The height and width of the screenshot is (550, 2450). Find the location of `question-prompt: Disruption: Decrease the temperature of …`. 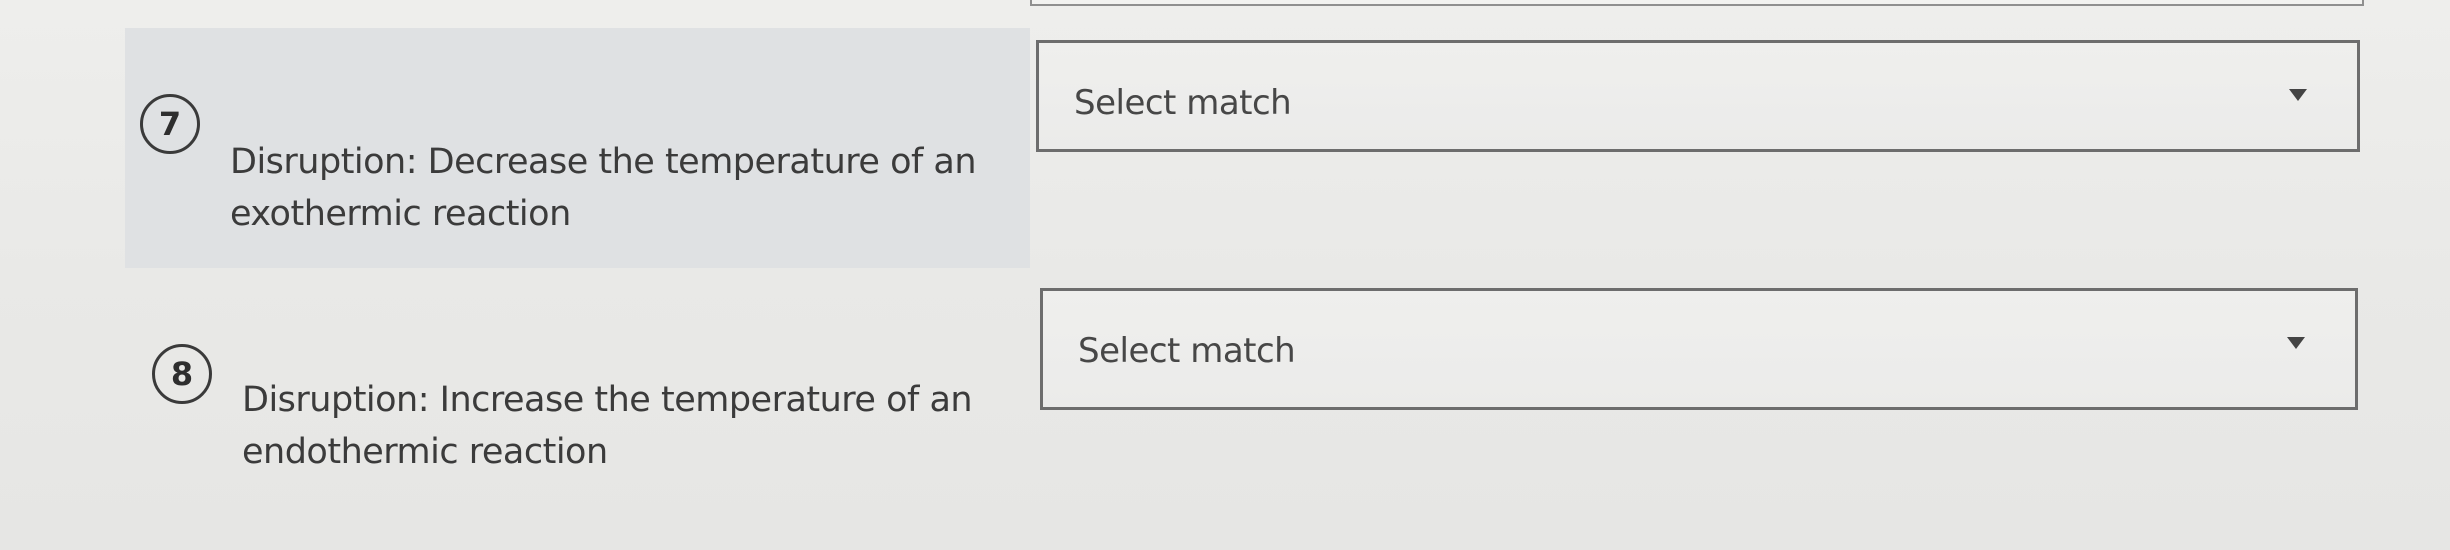

question-prompt: Disruption: Decrease the temperature of … is located at coordinates (620, 188).